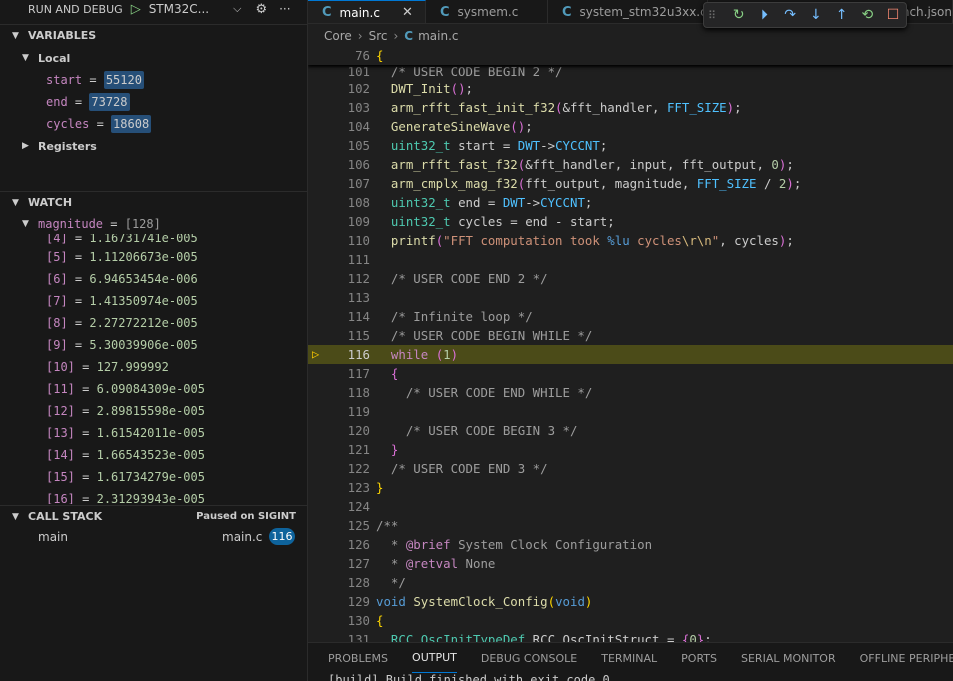 This screenshot has width=953, height=681. What do you see at coordinates (409, 36) in the screenshot?
I see `c-file-icon: C` at bounding box center [409, 36].